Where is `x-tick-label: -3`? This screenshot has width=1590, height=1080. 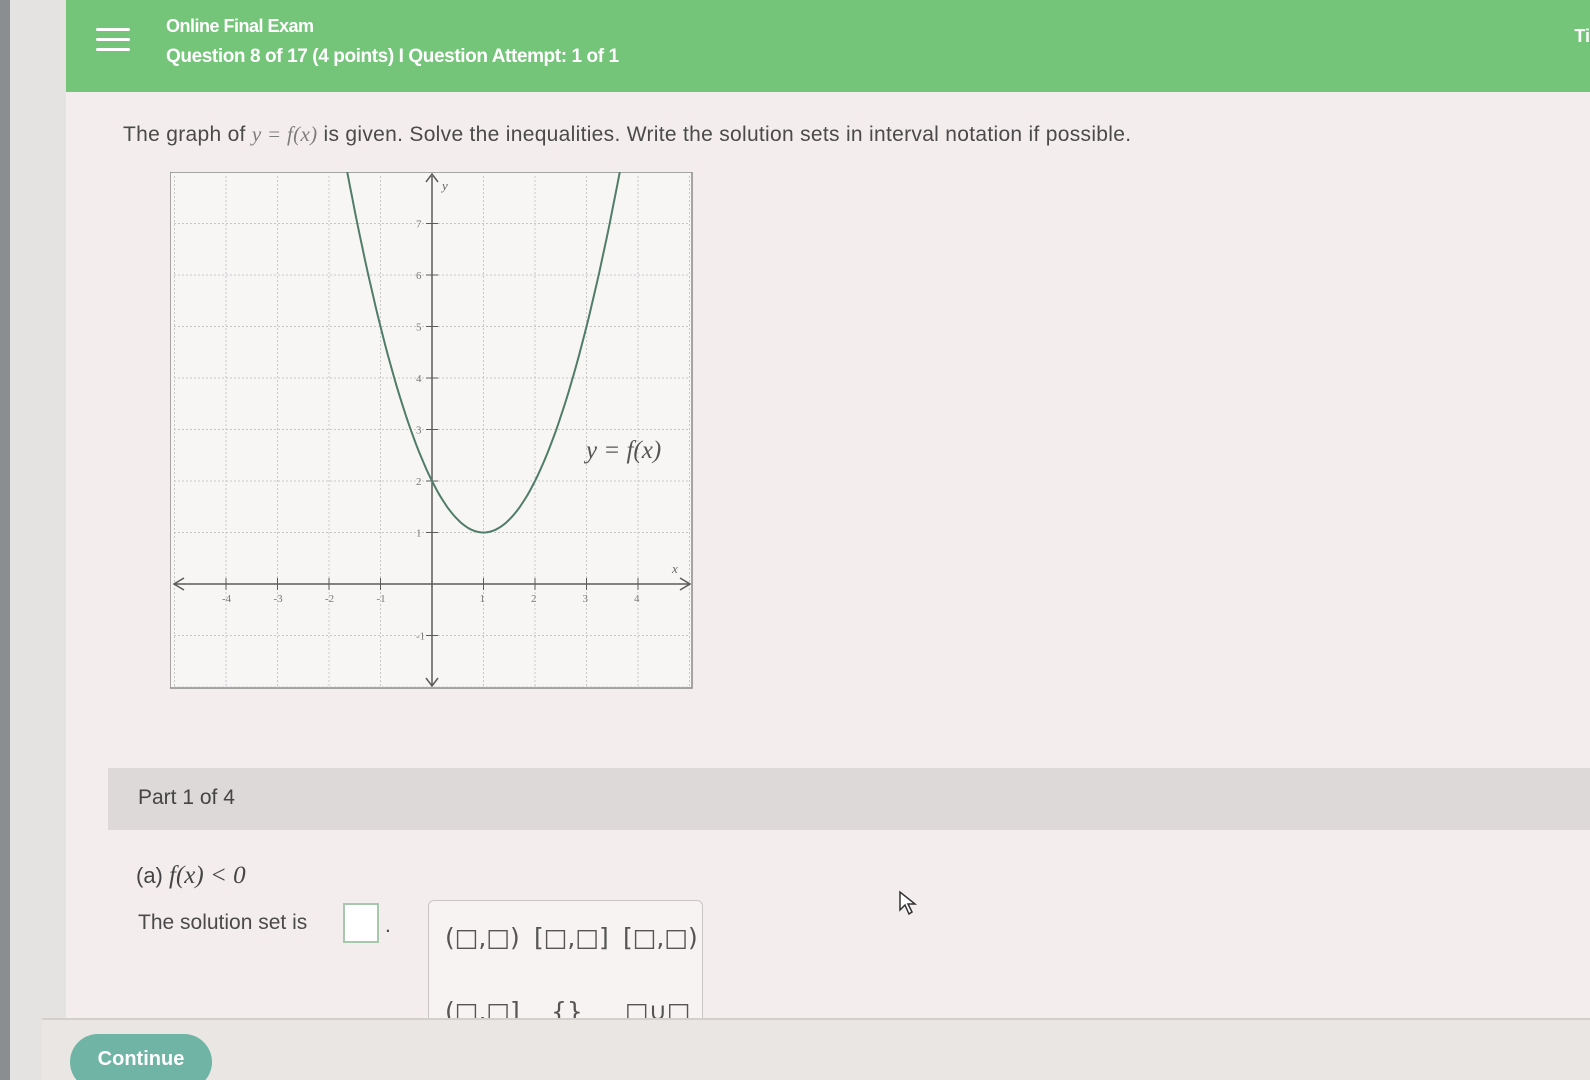
x-tick-label: -3 is located at coordinates (279, 599).